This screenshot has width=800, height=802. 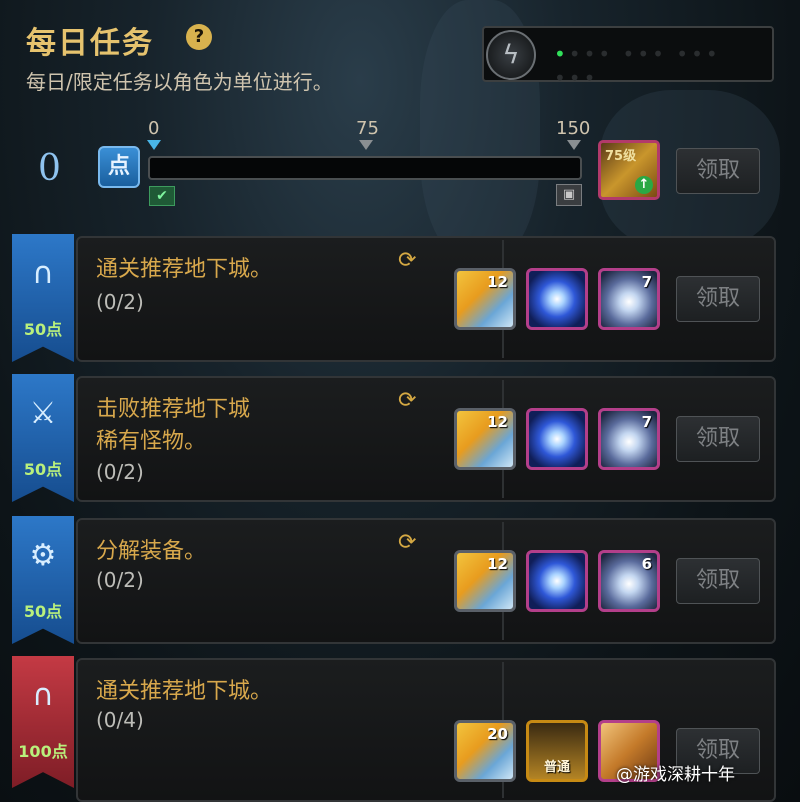 What do you see at coordinates (43, 298) in the screenshot?
I see `task-ribbon: ∩ 50点` at bounding box center [43, 298].